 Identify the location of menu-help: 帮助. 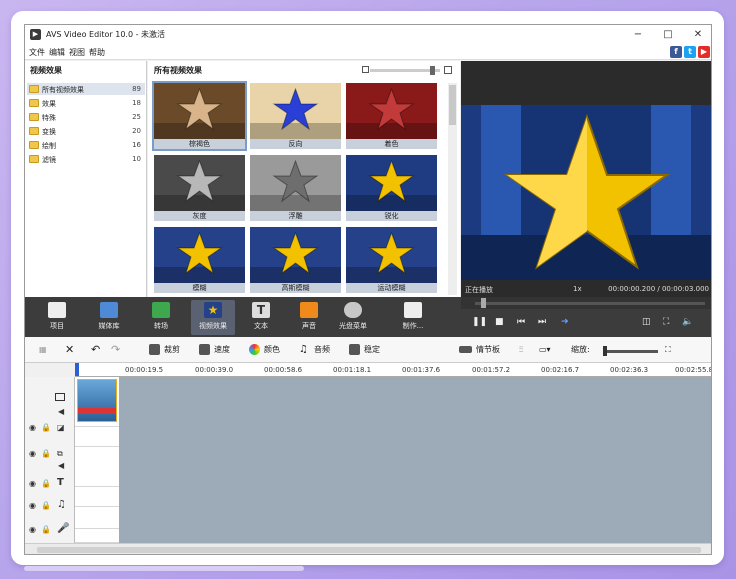
(97, 52).